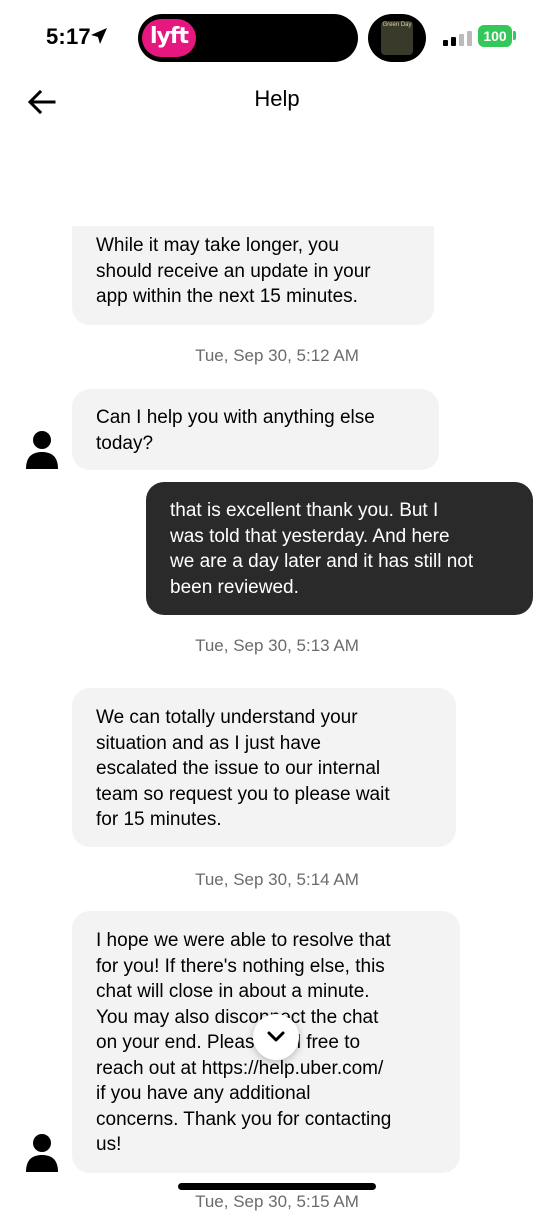  I want to click on location-arrow-icon, so click(99, 36).